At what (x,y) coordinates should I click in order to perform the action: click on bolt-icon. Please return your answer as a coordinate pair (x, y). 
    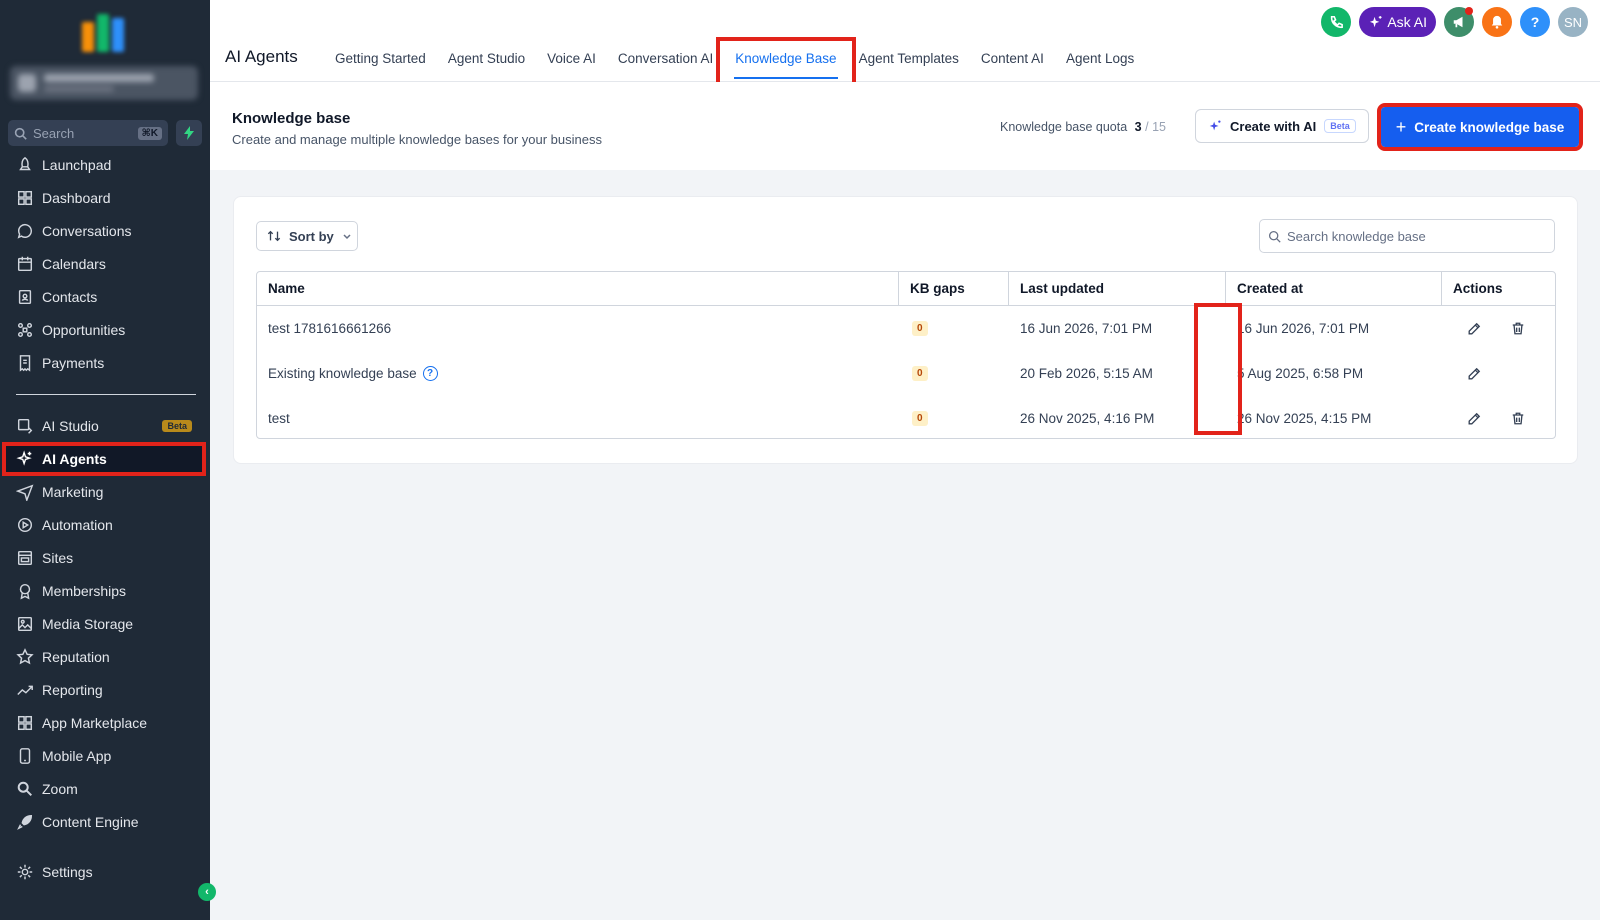
    Looking at the image, I should click on (189, 133).